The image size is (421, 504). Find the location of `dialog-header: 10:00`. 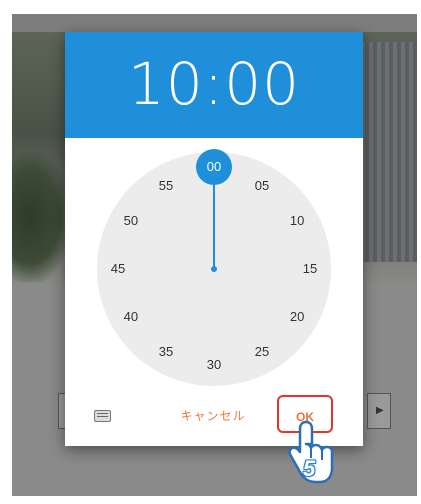

dialog-header: 10:00 is located at coordinates (214, 85).